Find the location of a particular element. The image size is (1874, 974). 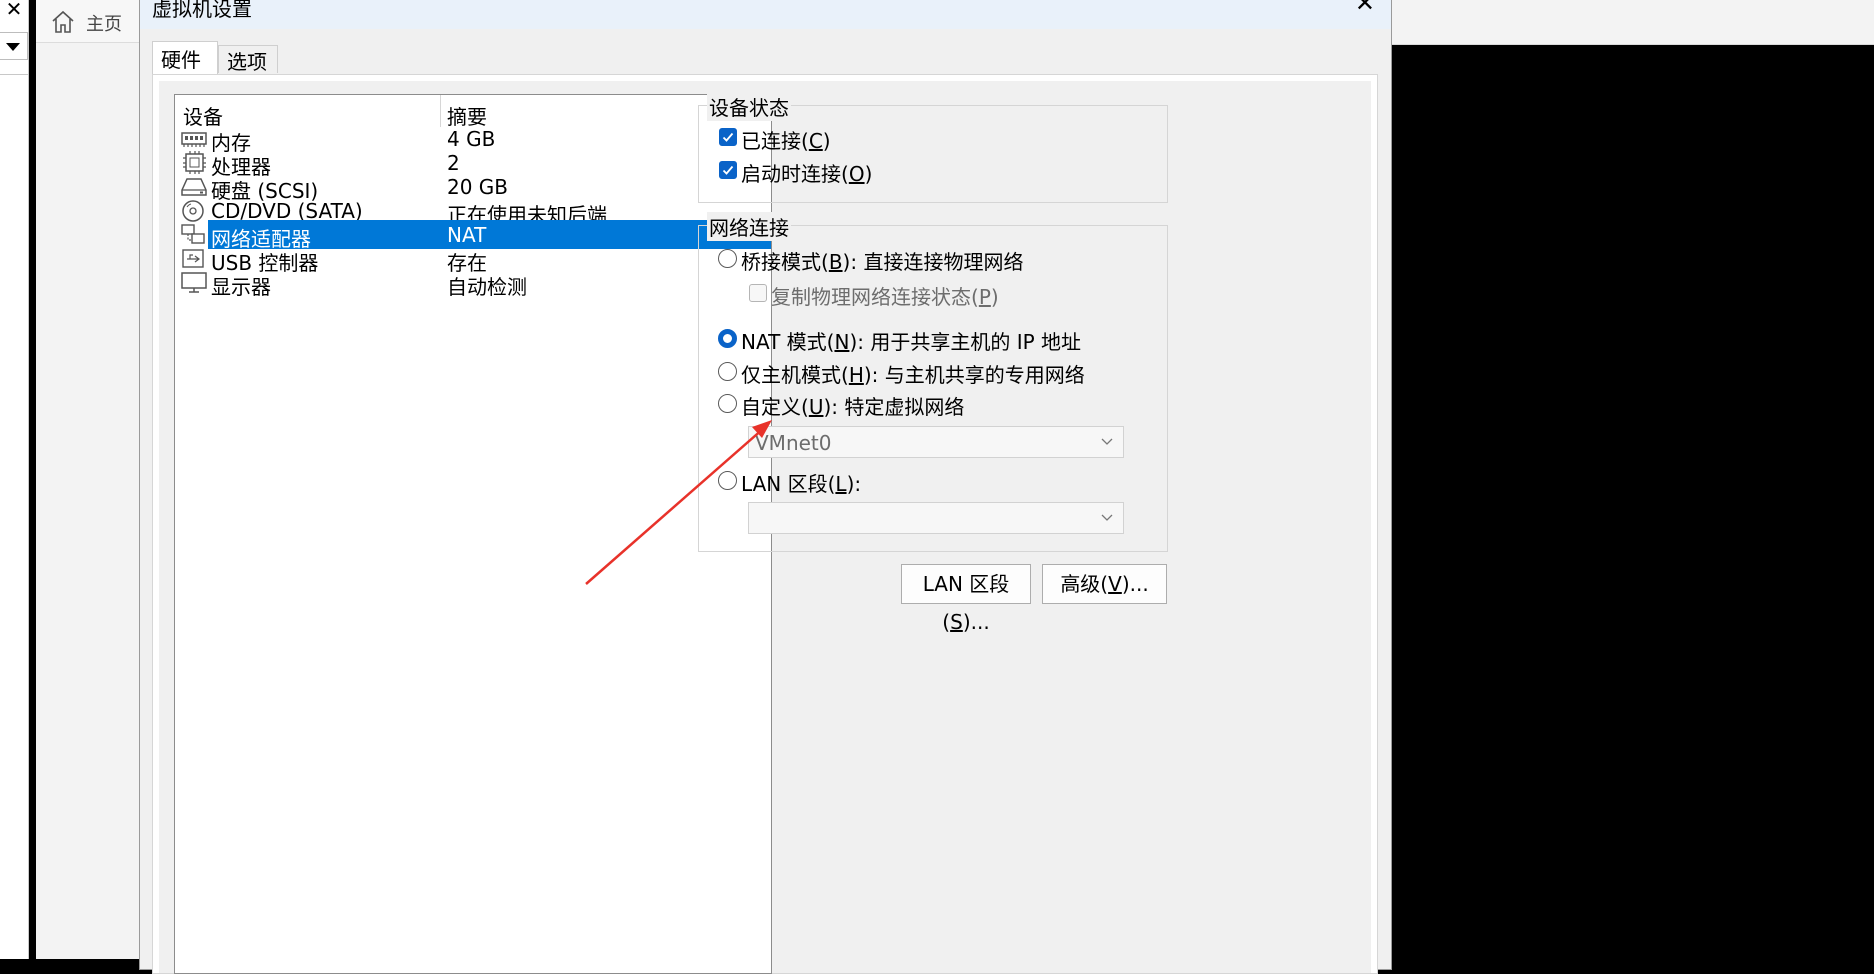

label-text: NAT 模式( is located at coordinates (788, 342).